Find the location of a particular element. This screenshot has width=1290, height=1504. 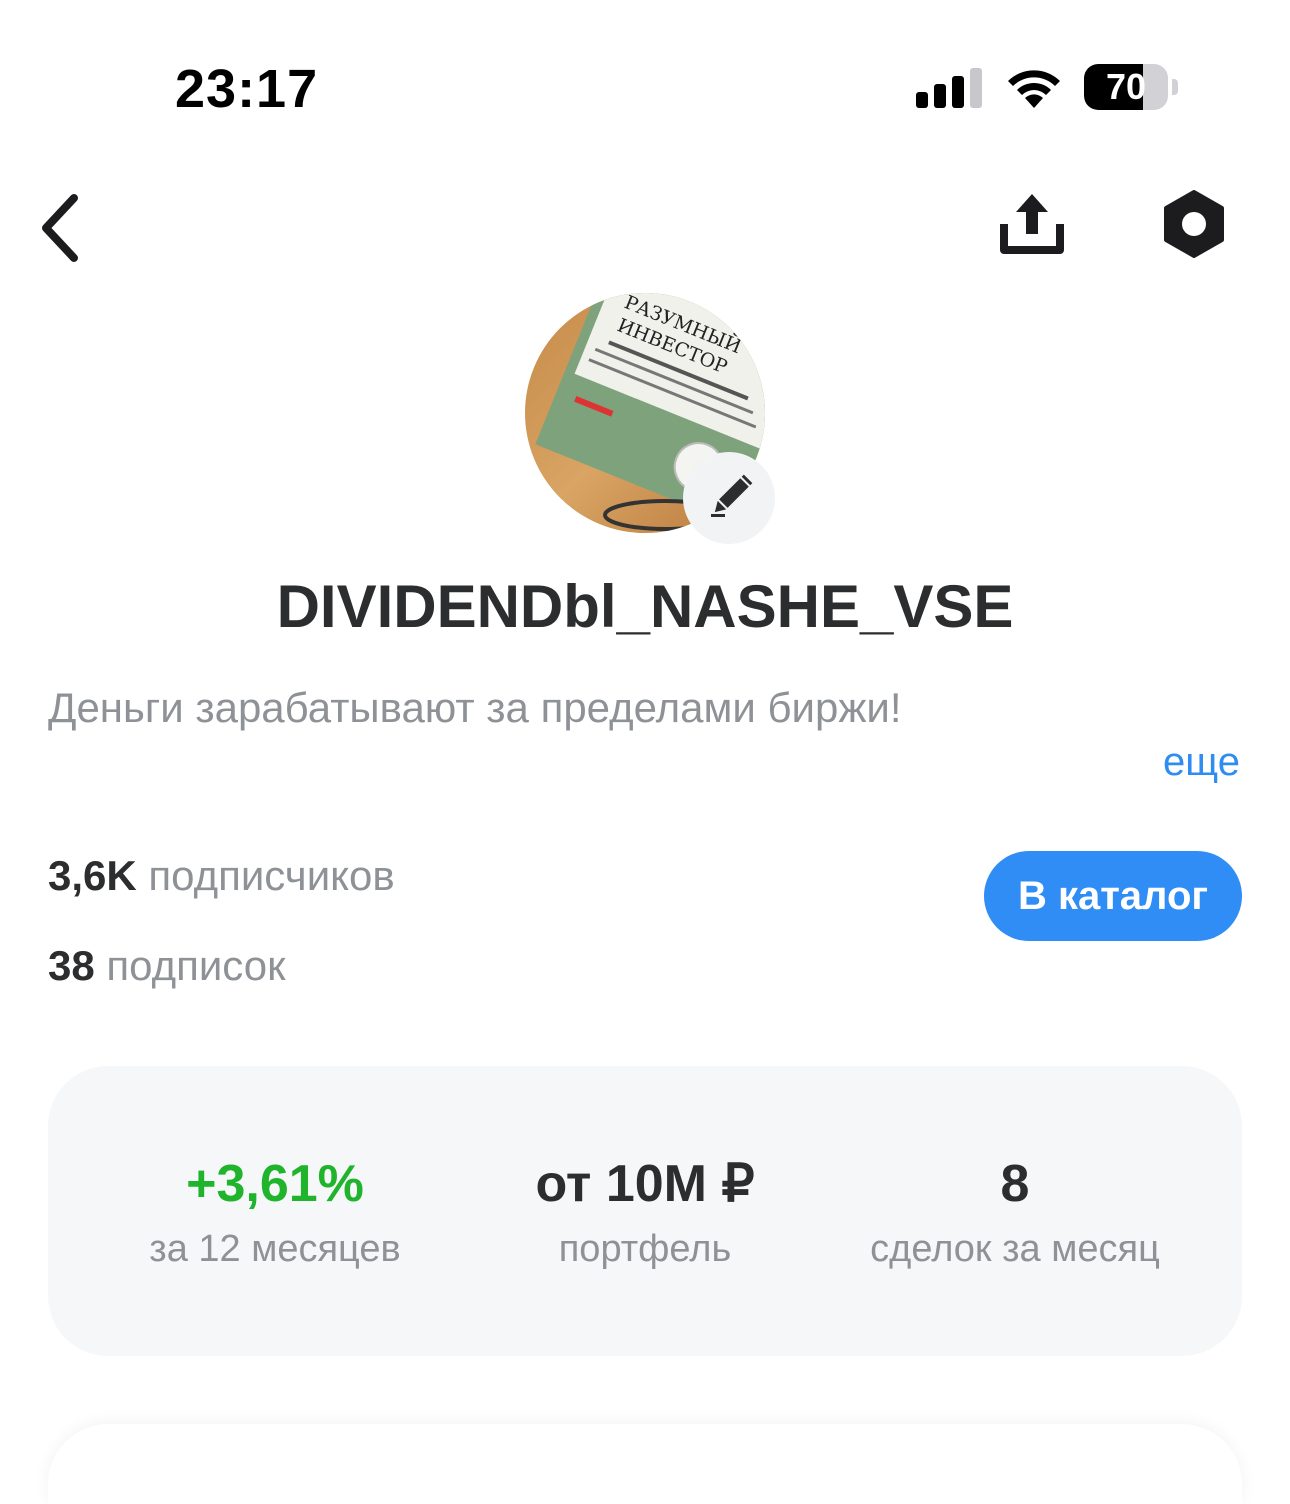

share-upload-icon is located at coordinates (1032, 224).